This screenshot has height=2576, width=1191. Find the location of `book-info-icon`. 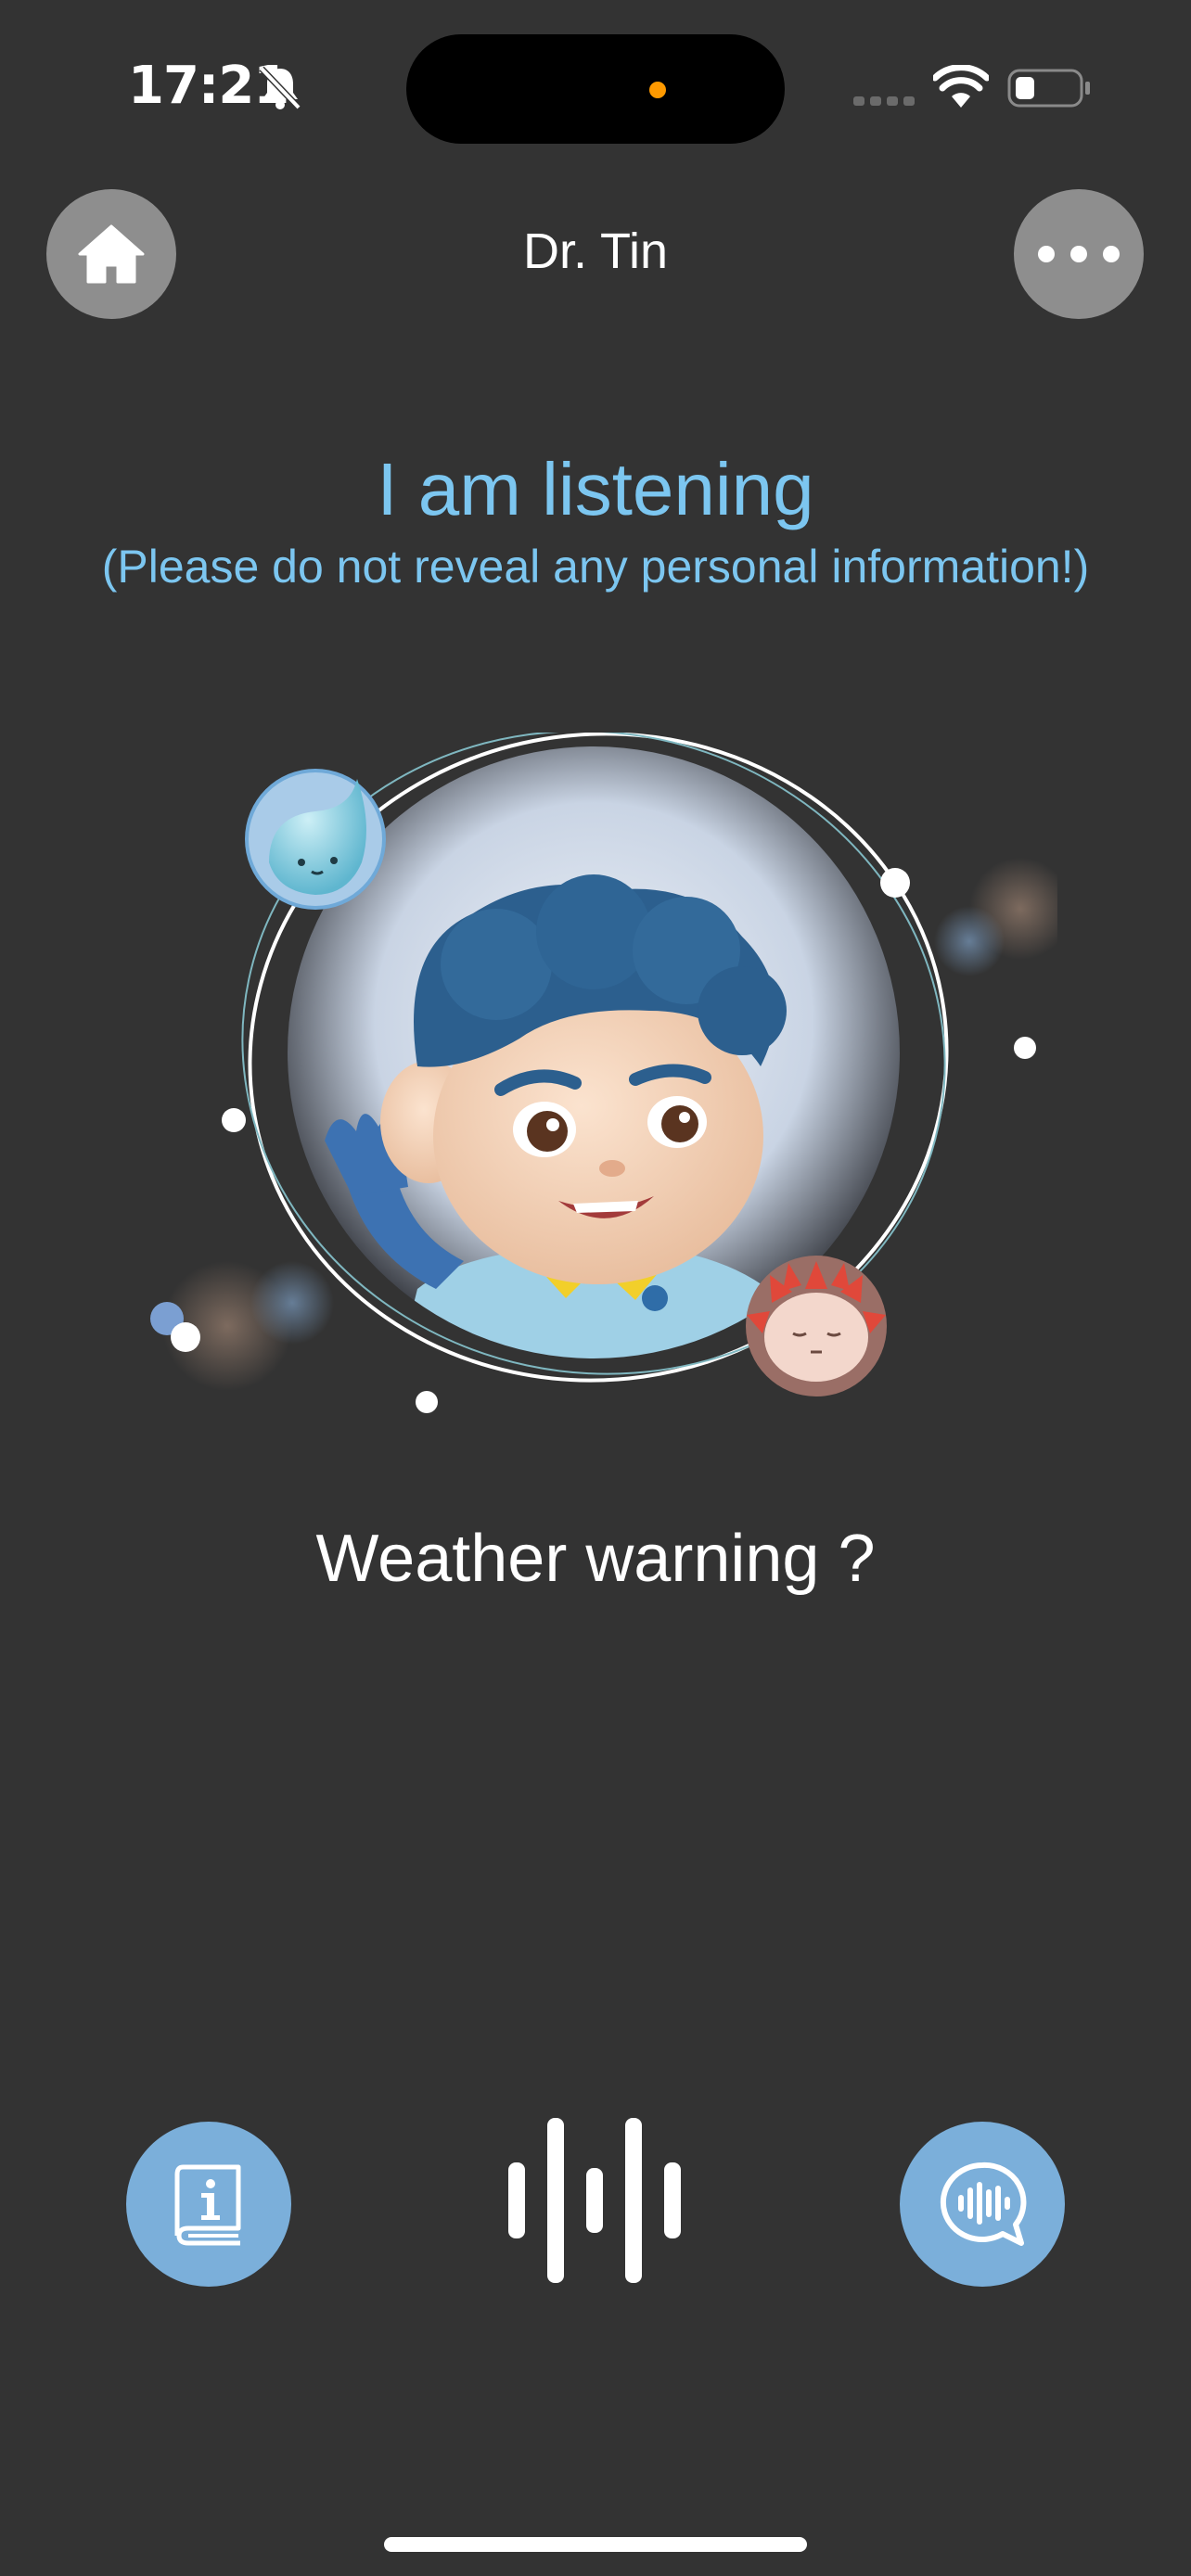

book-info-icon is located at coordinates (207, 2205).